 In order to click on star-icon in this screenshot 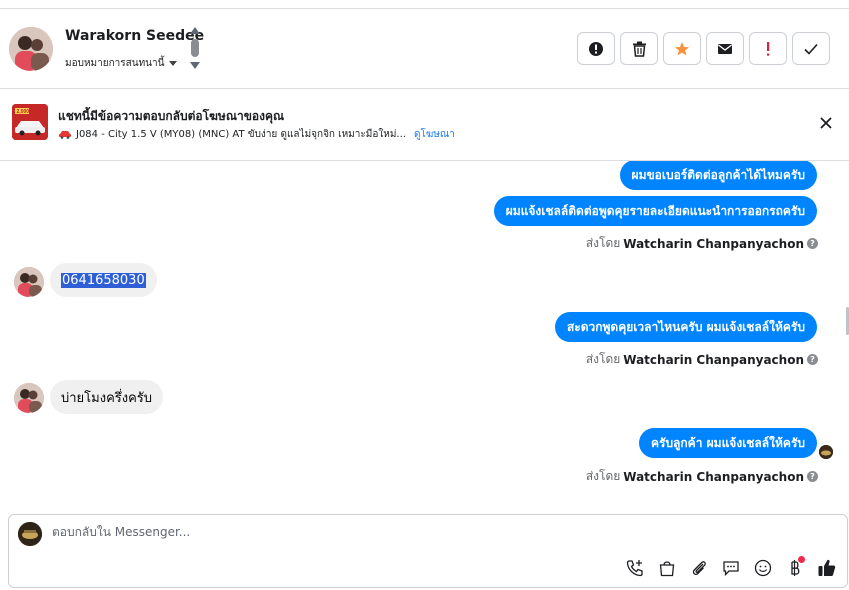, I will do `click(682, 48)`.